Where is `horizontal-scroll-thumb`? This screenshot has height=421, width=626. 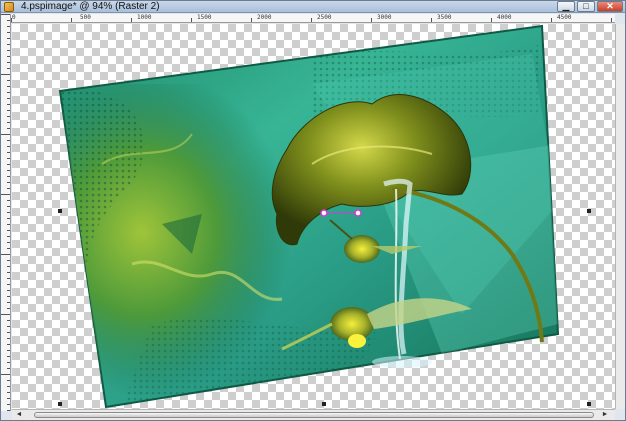 horizontal-scroll-thumb is located at coordinates (314, 415).